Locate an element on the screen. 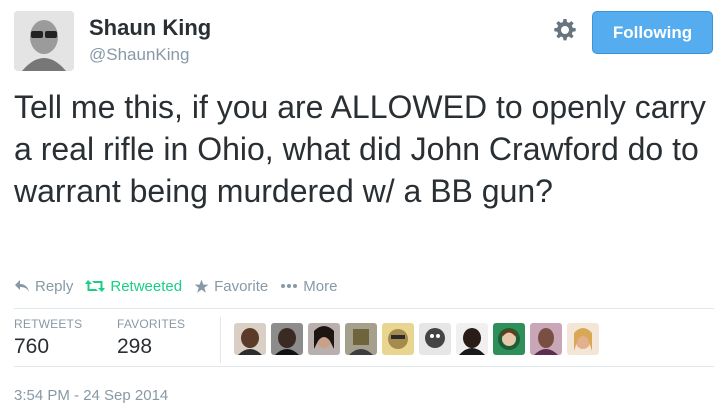 Image resolution: width=723 pixels, height=413 pixels. stats-separator is located at coordinates (220, 340).